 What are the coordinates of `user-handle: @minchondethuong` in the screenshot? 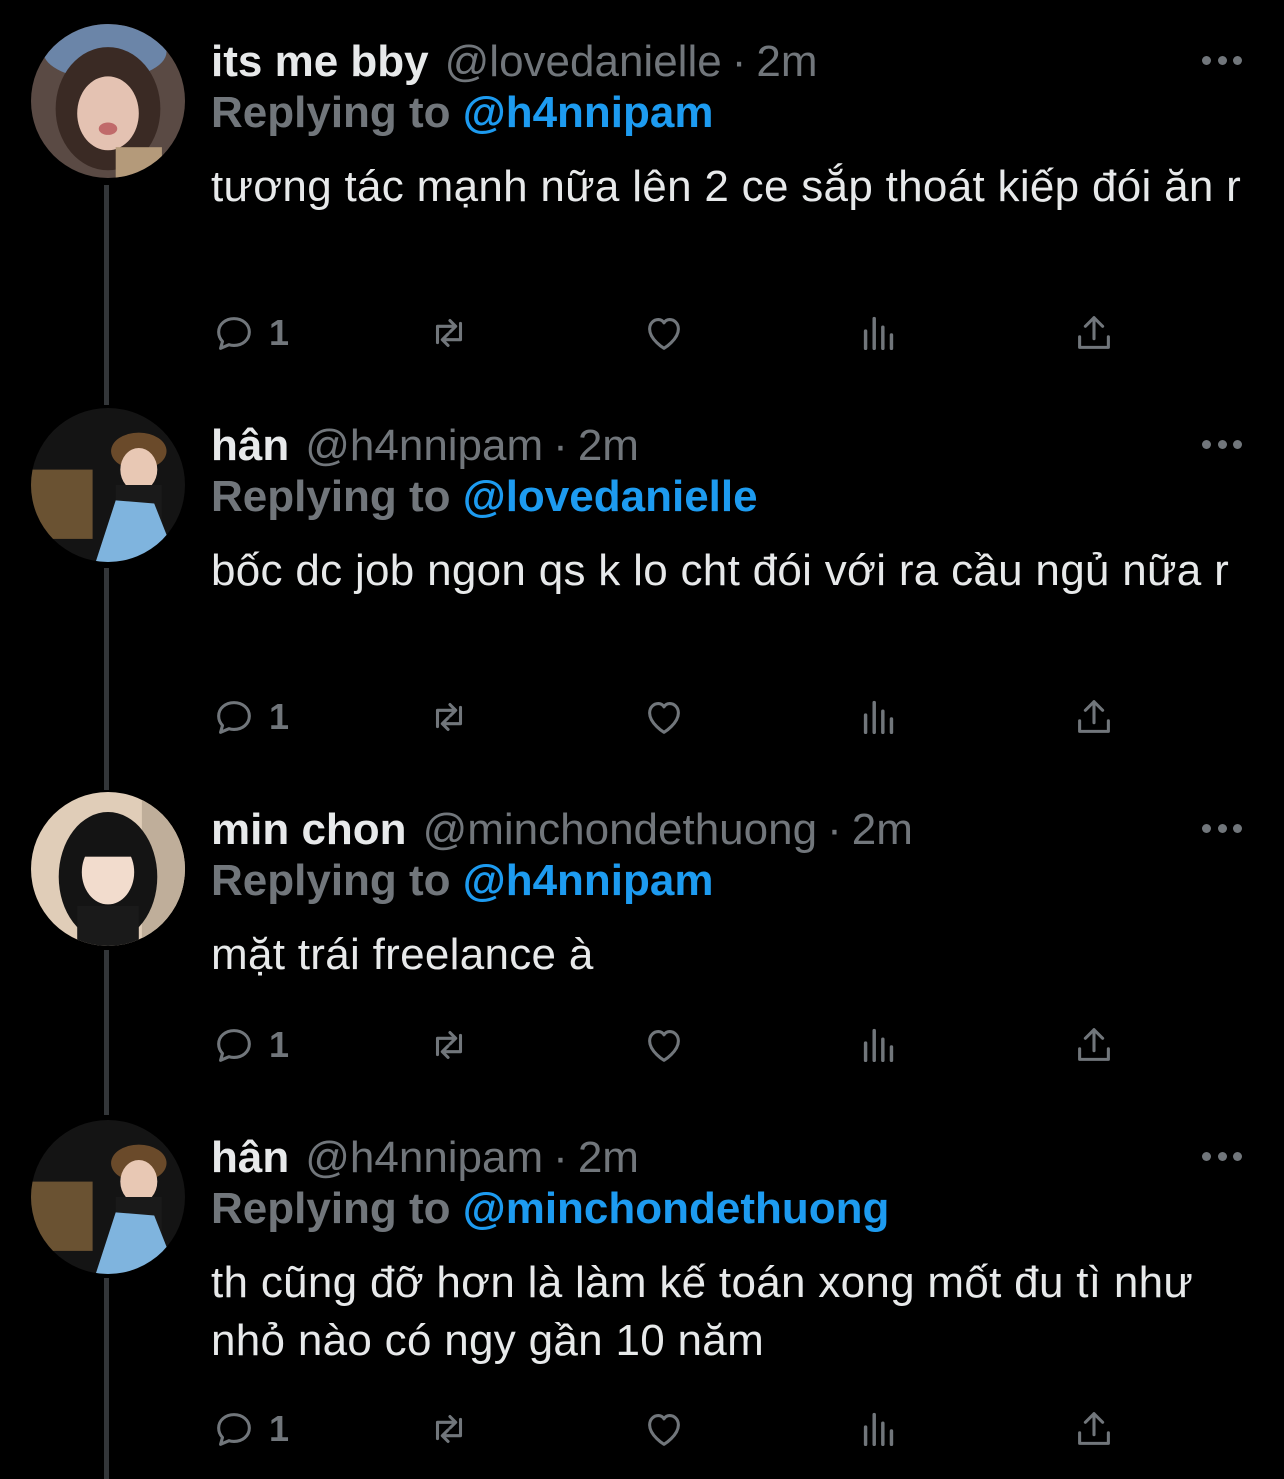 It's located at (620, 830).